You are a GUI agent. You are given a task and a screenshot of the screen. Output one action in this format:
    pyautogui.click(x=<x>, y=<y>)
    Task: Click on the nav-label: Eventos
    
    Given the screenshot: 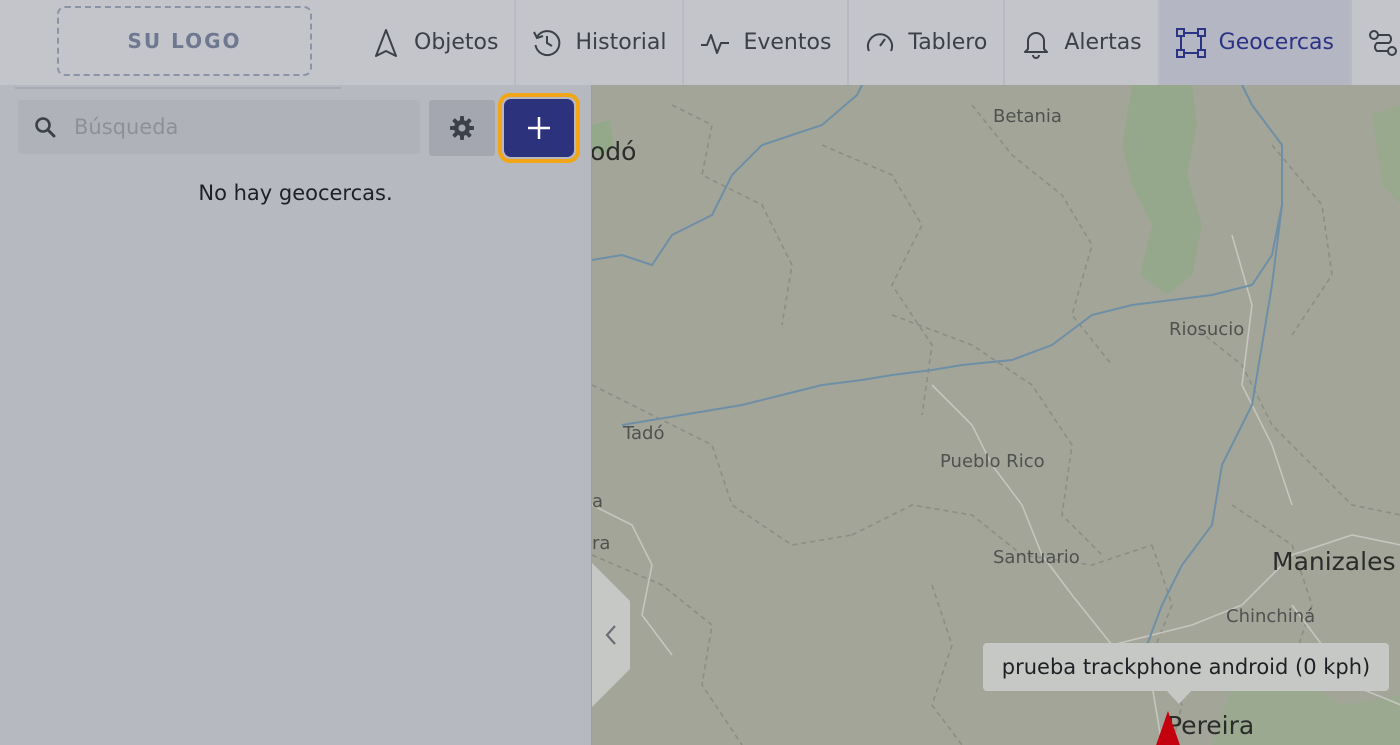 What is the action you would take?
    pyautogui.click(x=787, y=42)
    